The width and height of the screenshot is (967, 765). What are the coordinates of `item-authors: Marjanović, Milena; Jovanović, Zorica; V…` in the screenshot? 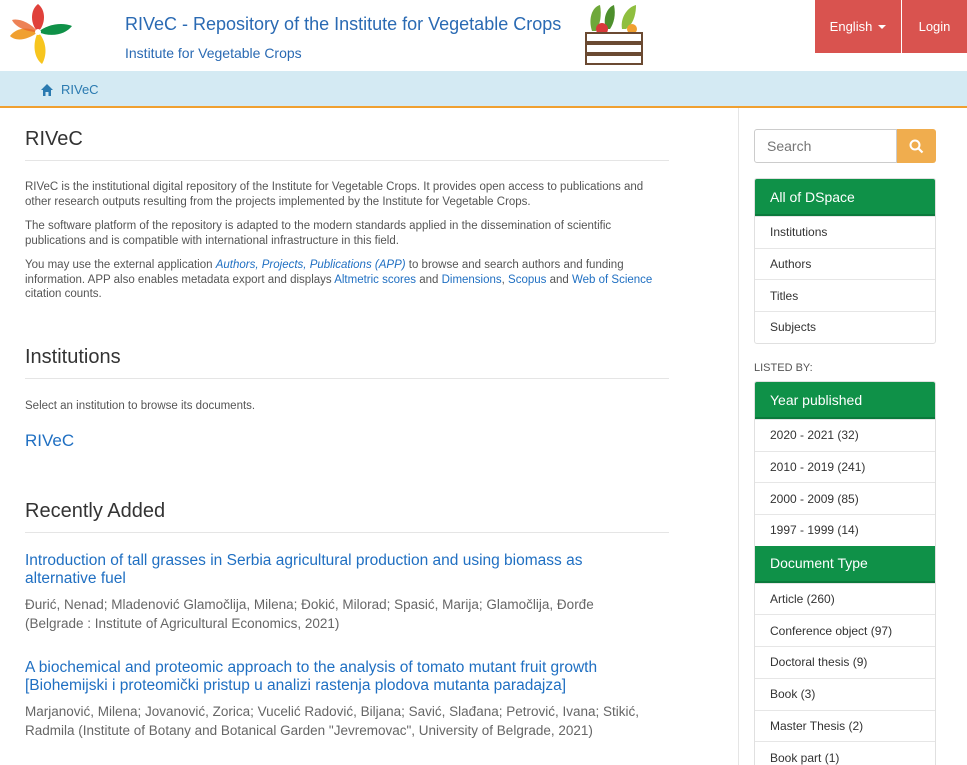 It's located at (332, 721).